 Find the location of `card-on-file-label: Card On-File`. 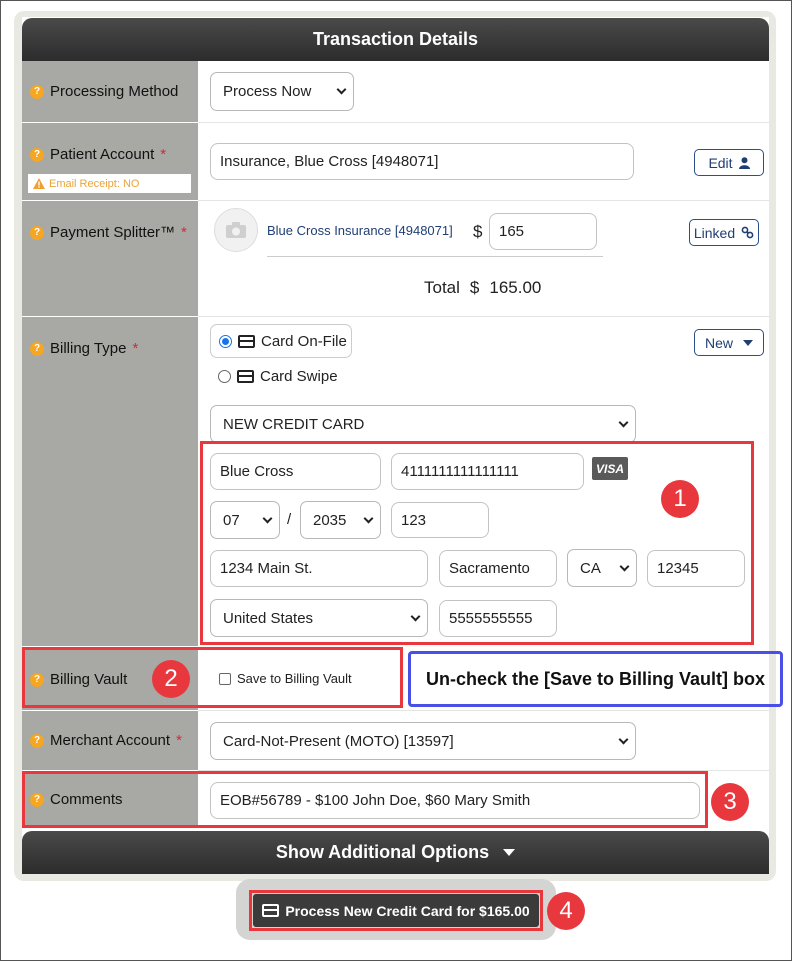

card-on-file-label: Card On-File is located at coordinates (304, 341).